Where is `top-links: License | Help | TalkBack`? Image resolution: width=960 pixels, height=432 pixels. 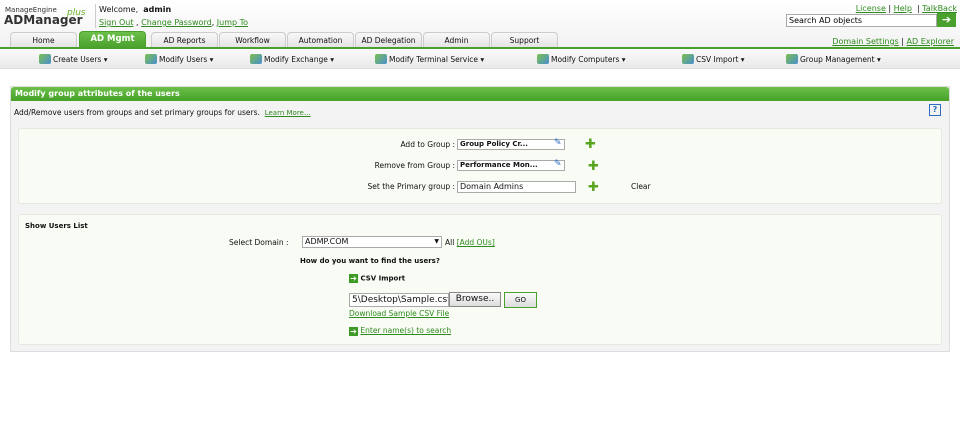
top-links: License | Help | TalkBack is located at coordinates (906, 8).